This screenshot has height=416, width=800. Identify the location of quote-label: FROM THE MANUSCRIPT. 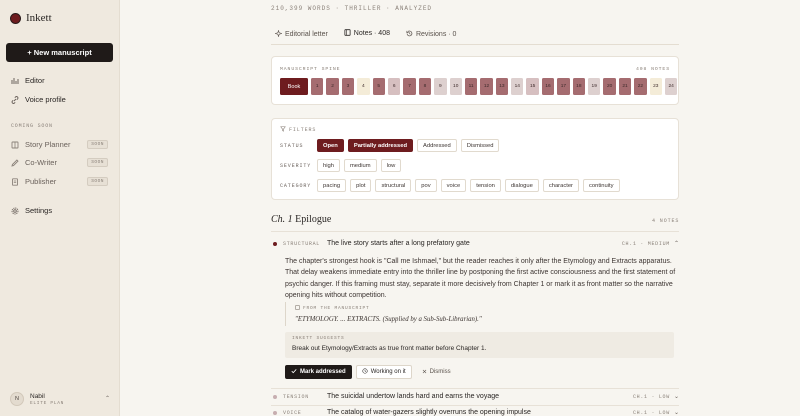
(486, 308).